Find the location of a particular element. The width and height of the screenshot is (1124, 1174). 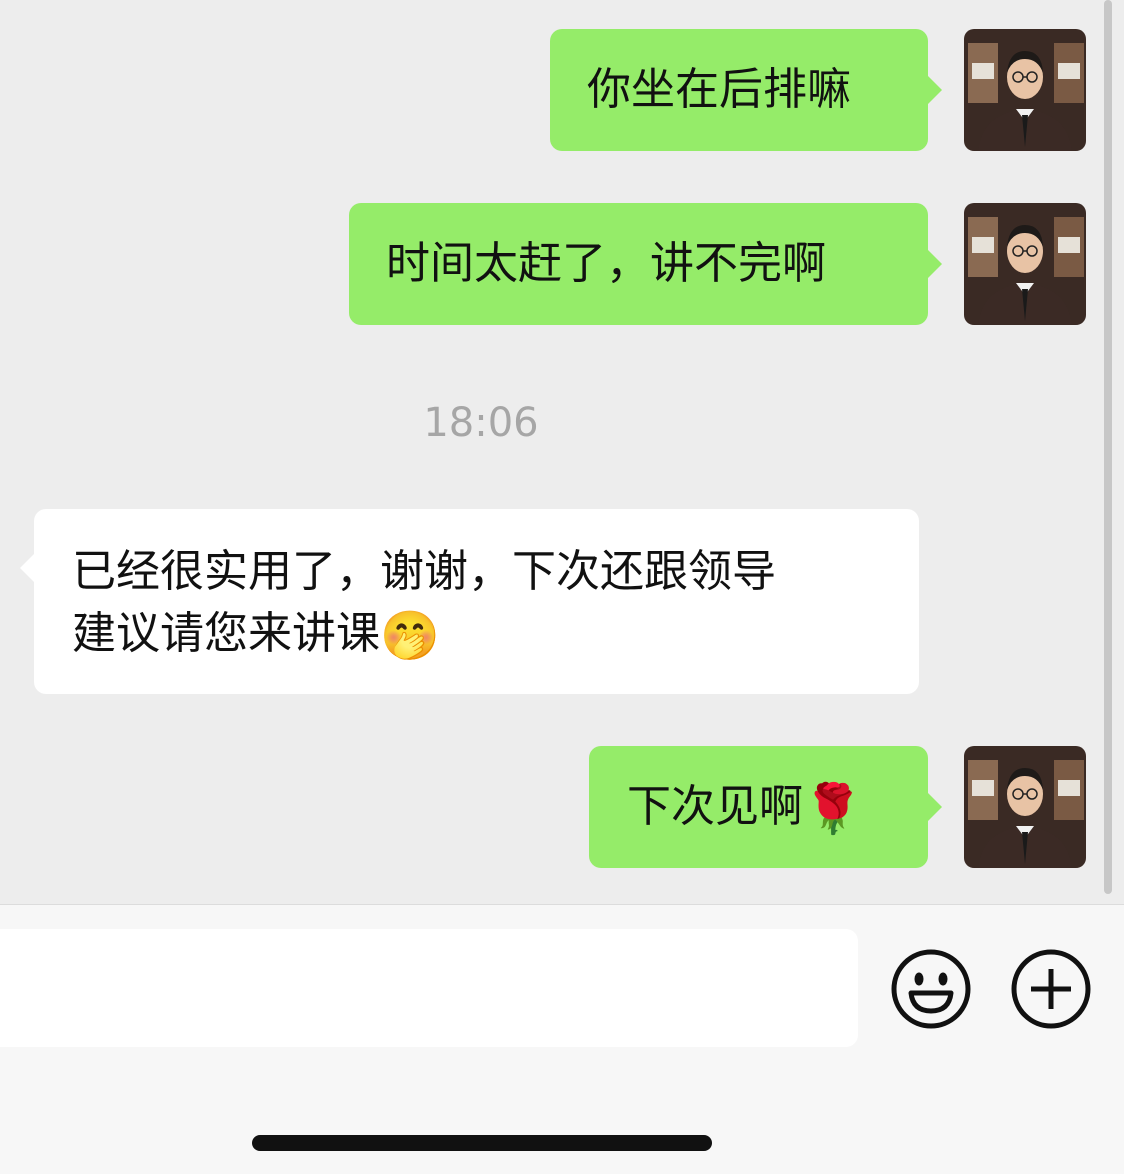

outgoing-message-bubble: 时间太赶了，讲不完啊 is located at coordinates (645, 264).